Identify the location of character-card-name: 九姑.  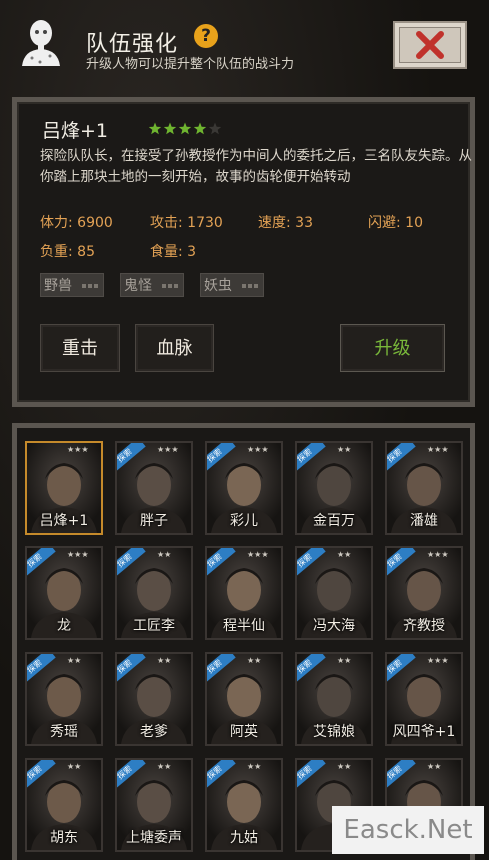
(244, 838).